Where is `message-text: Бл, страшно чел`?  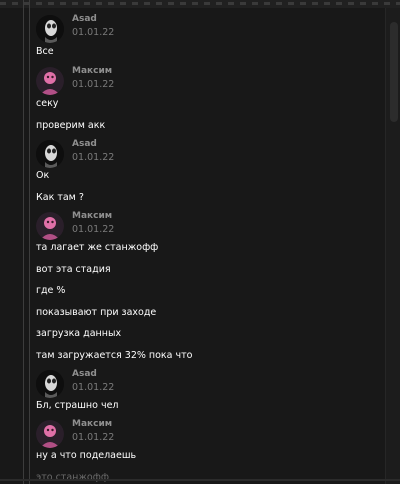
message-text: Бл, страшно чел is located at coordinates (77, 405).